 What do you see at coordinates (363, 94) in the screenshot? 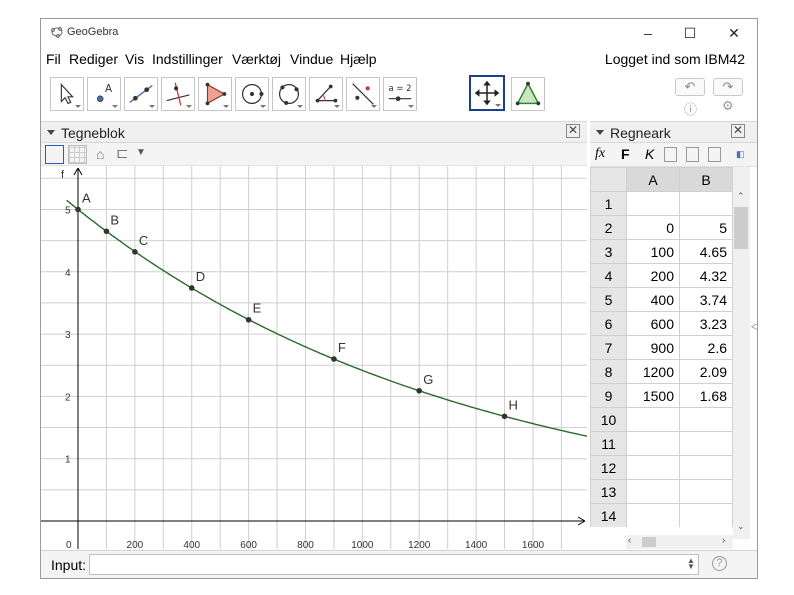
I see `tool-reflect` at bounding box center [363, 94].